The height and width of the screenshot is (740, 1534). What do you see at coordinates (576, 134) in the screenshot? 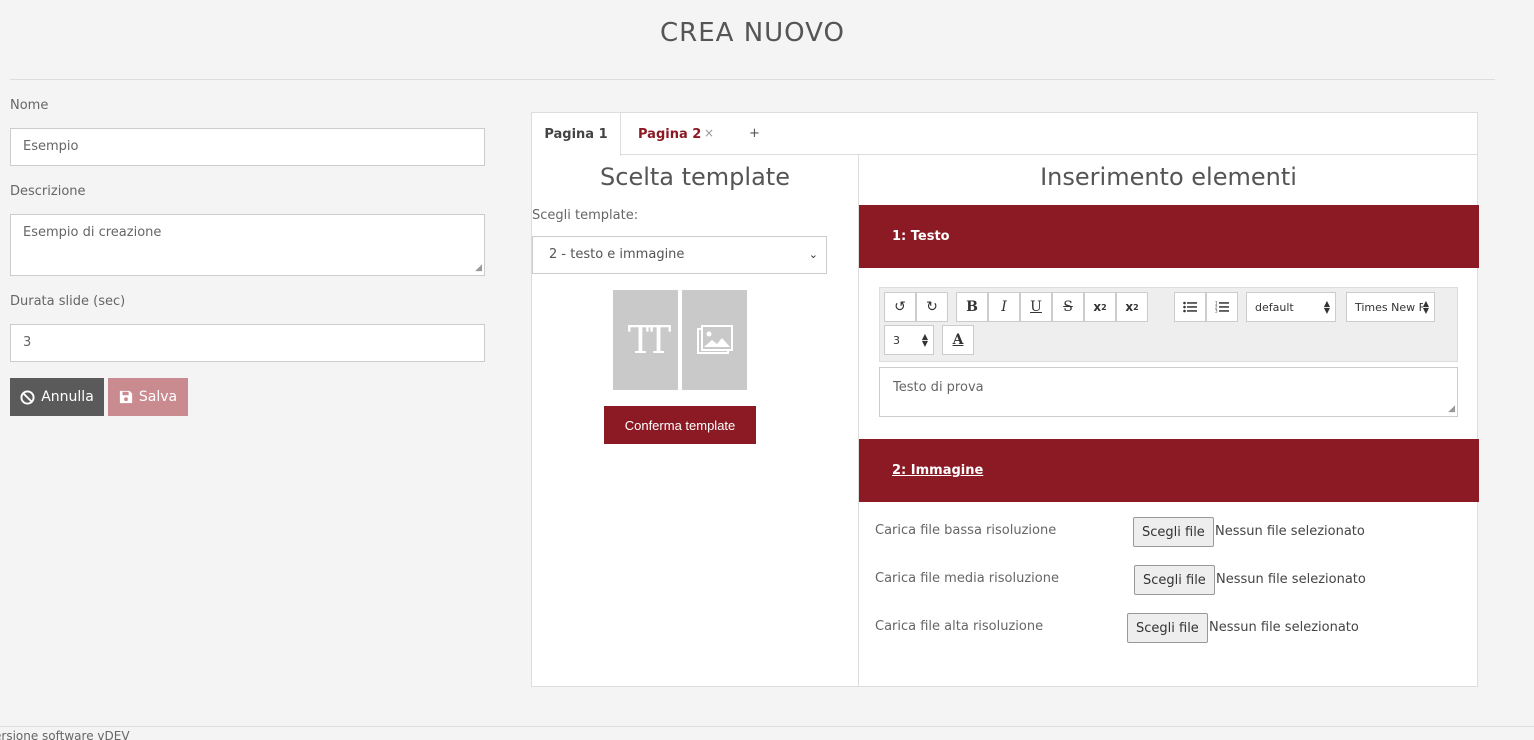
I see `tab-pagina-1: Pagina 1` at bounding box center [576, 134].